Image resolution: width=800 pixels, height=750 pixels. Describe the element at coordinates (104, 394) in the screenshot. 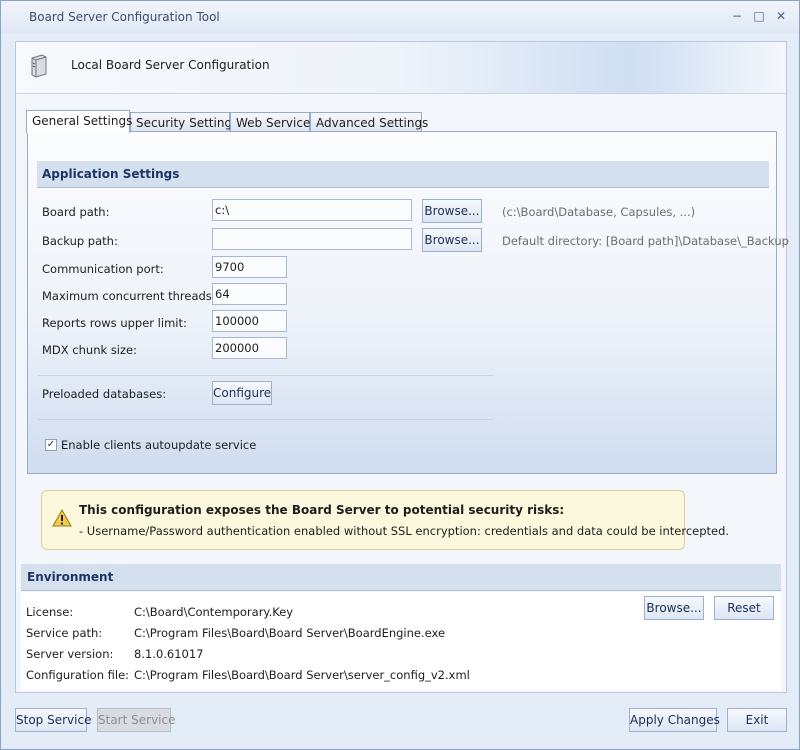

I see `preloaded-databases-label: Preloaded databases:` at that location.